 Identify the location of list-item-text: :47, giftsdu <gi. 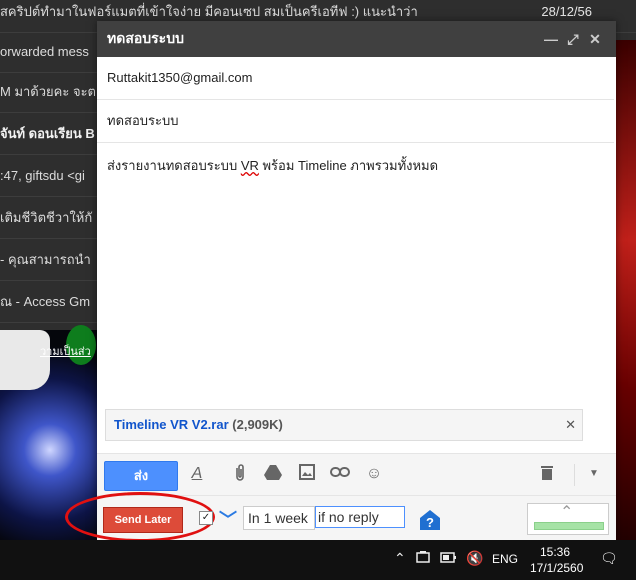
(42, 175).